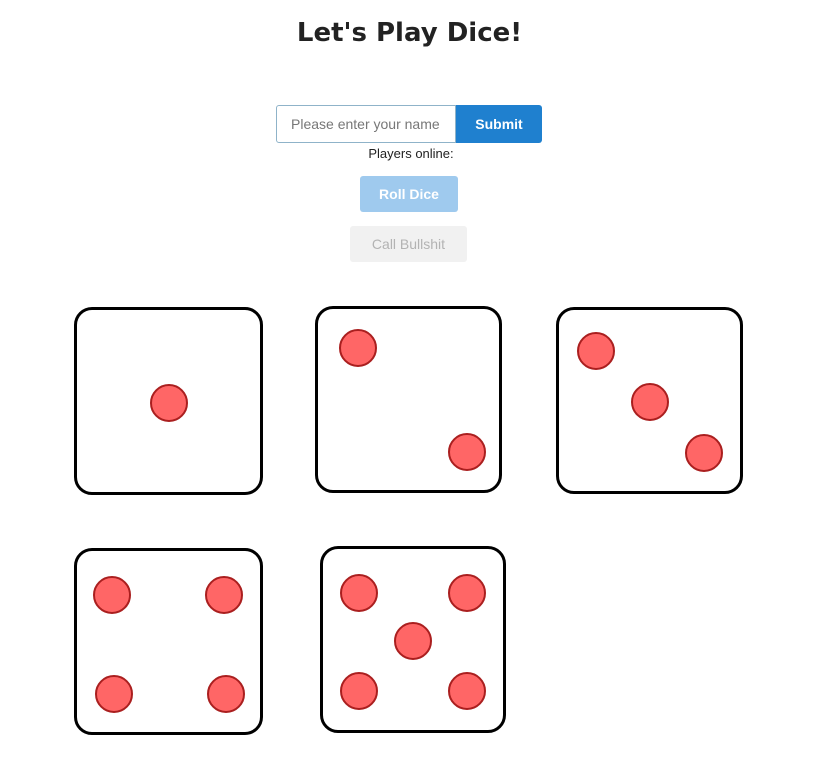 Image resolution: width=819 pixels, height=763 pixels. I want to click on call-bullshit-button: Call Bullshit, so click(408, 244).